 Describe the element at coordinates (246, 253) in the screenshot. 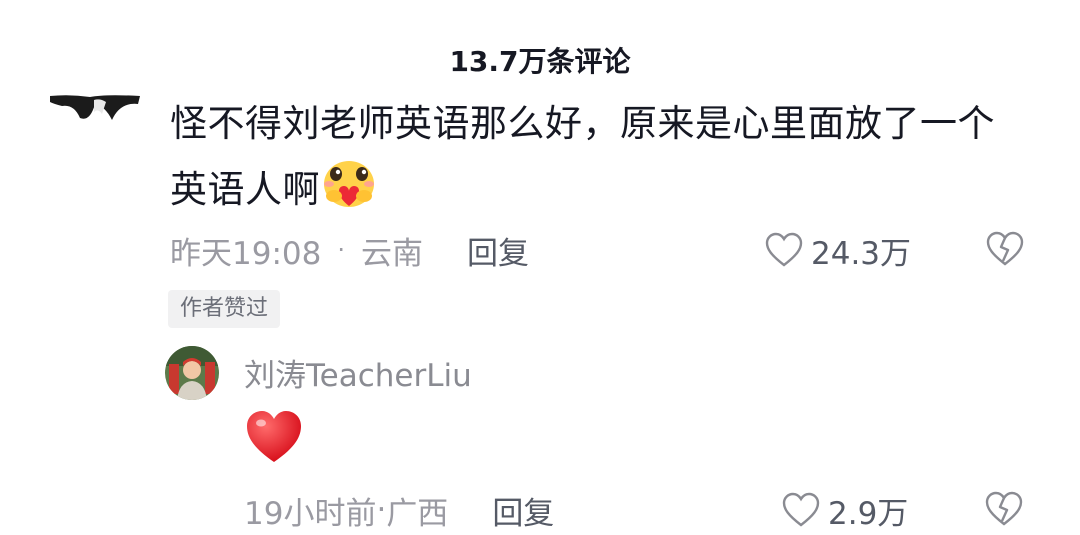

I see `comment-time: 昨天19:08` at that location.